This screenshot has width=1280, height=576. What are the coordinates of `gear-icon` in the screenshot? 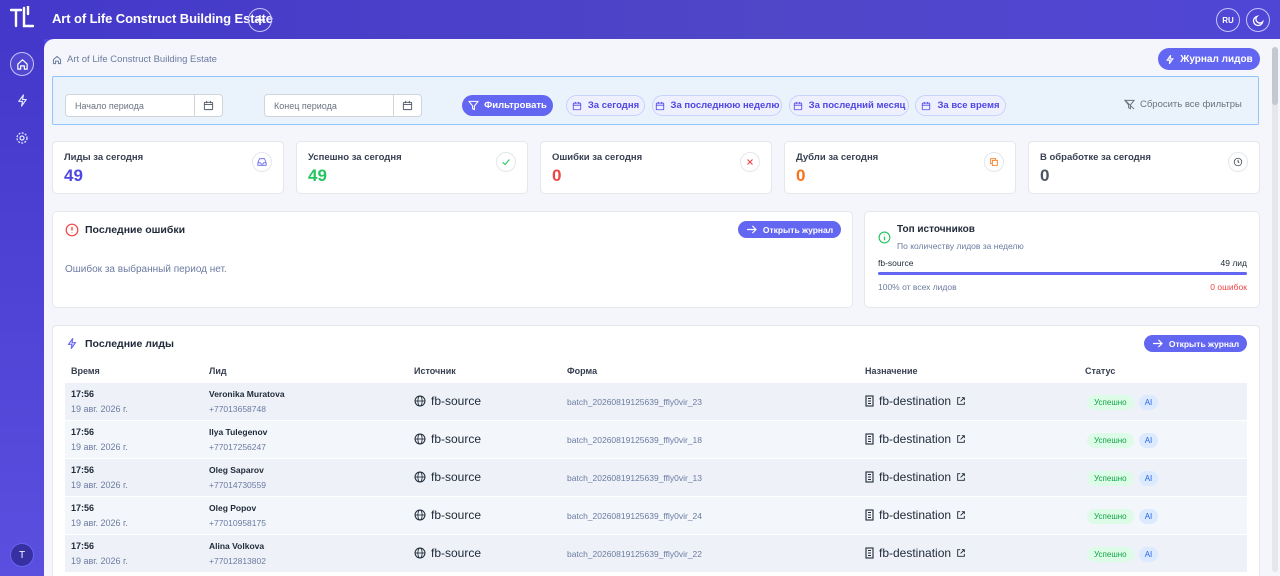 It's located at (22, 138).